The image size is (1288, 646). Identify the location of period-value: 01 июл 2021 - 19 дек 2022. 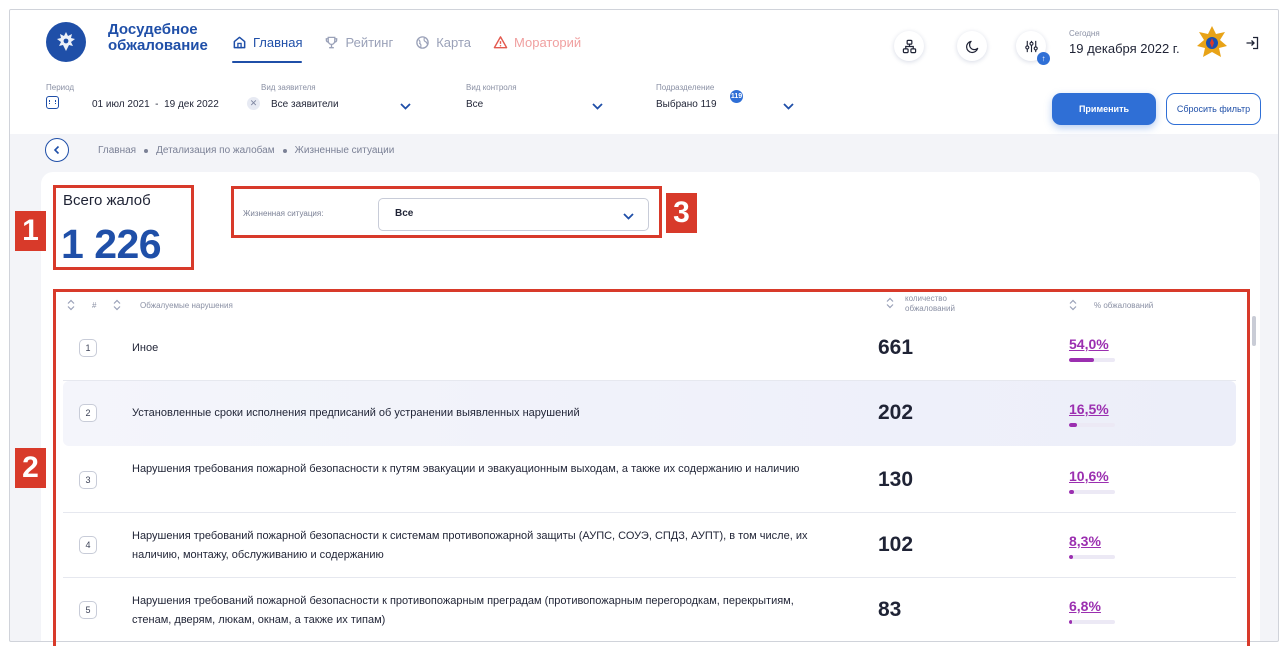
(155, 104).